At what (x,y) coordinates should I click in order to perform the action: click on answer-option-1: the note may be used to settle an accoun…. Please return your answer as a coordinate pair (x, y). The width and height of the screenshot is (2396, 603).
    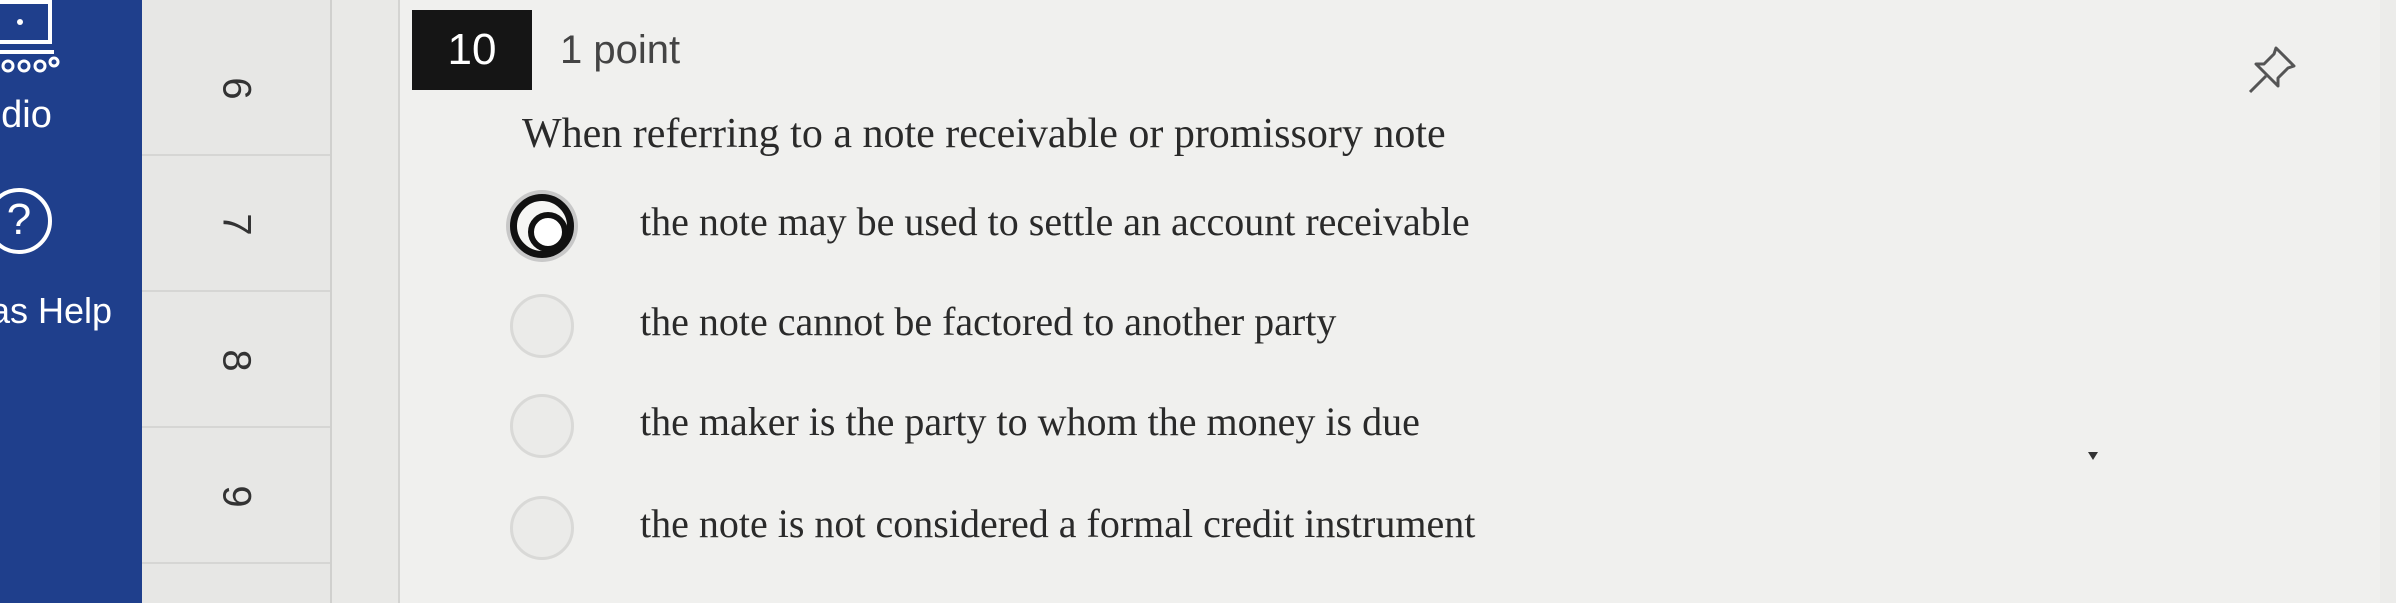
    Looking at the image, I should click on (1050, 227).